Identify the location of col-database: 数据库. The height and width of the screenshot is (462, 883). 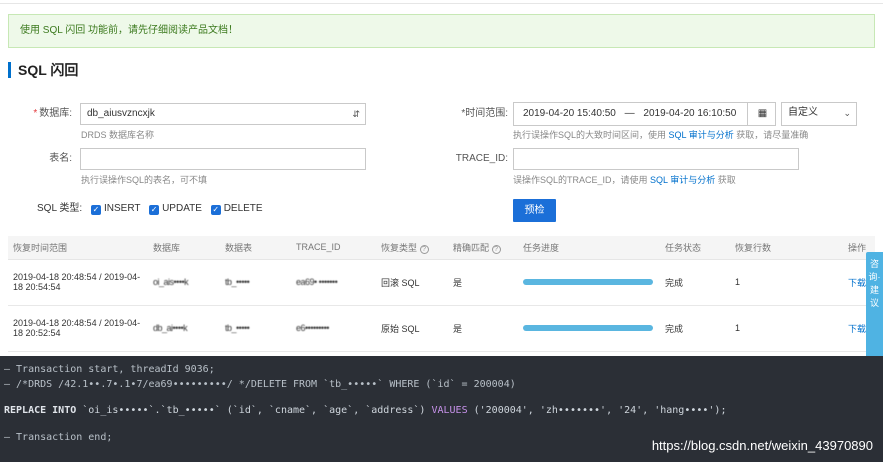
(184, 248).